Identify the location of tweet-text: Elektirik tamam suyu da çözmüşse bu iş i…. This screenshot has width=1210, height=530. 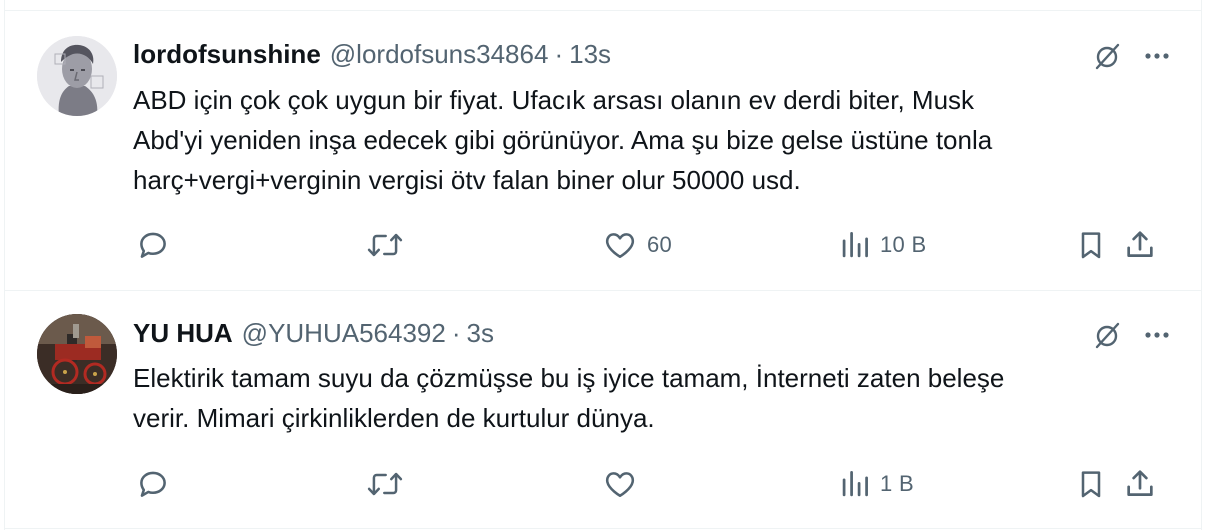
(569, 398).